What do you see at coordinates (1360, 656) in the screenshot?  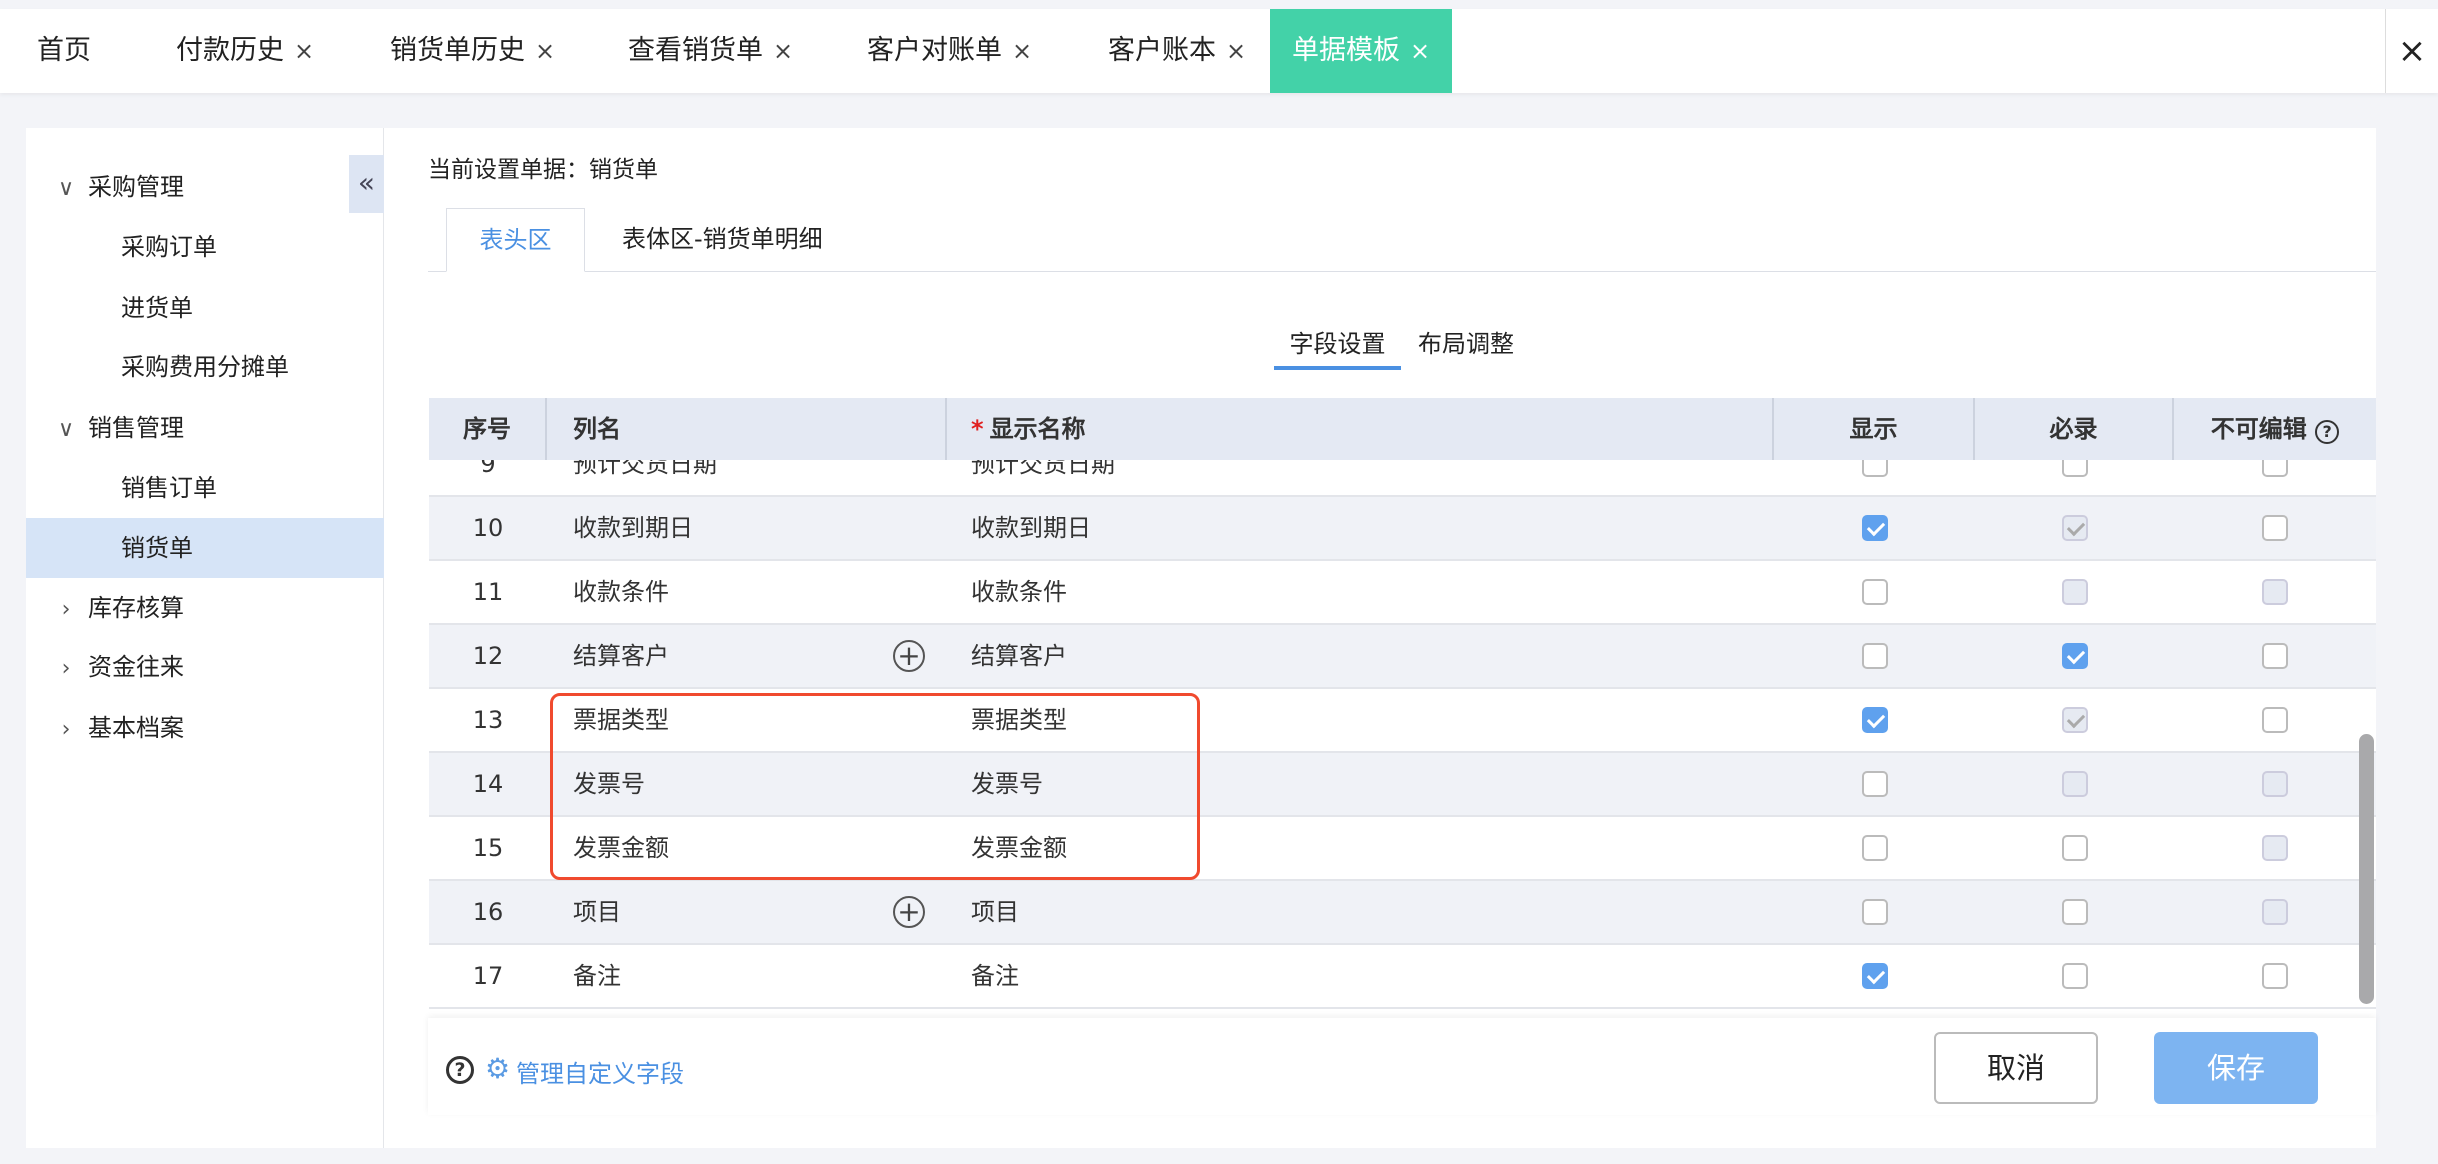 I see `cell-display: 结算客户` at bounding box center [1360, 656].